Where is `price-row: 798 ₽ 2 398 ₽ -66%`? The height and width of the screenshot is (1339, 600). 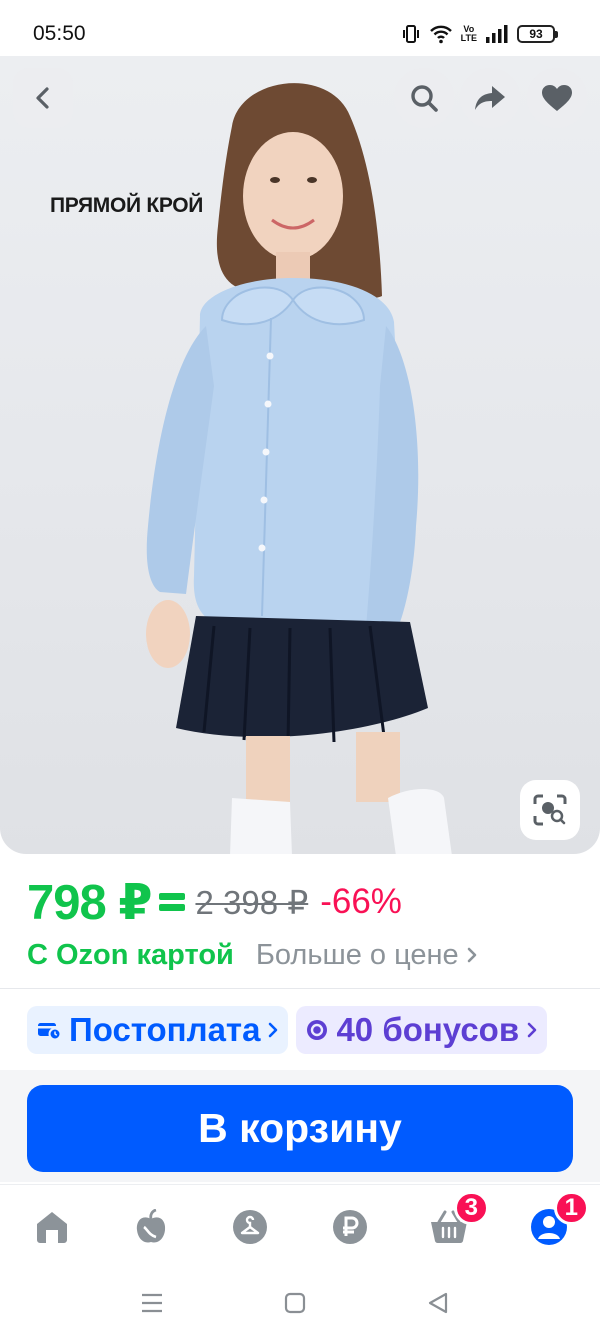
price-row: 798 ₽ 2 398 ₽ -66% is located at coordinates (214, 902).